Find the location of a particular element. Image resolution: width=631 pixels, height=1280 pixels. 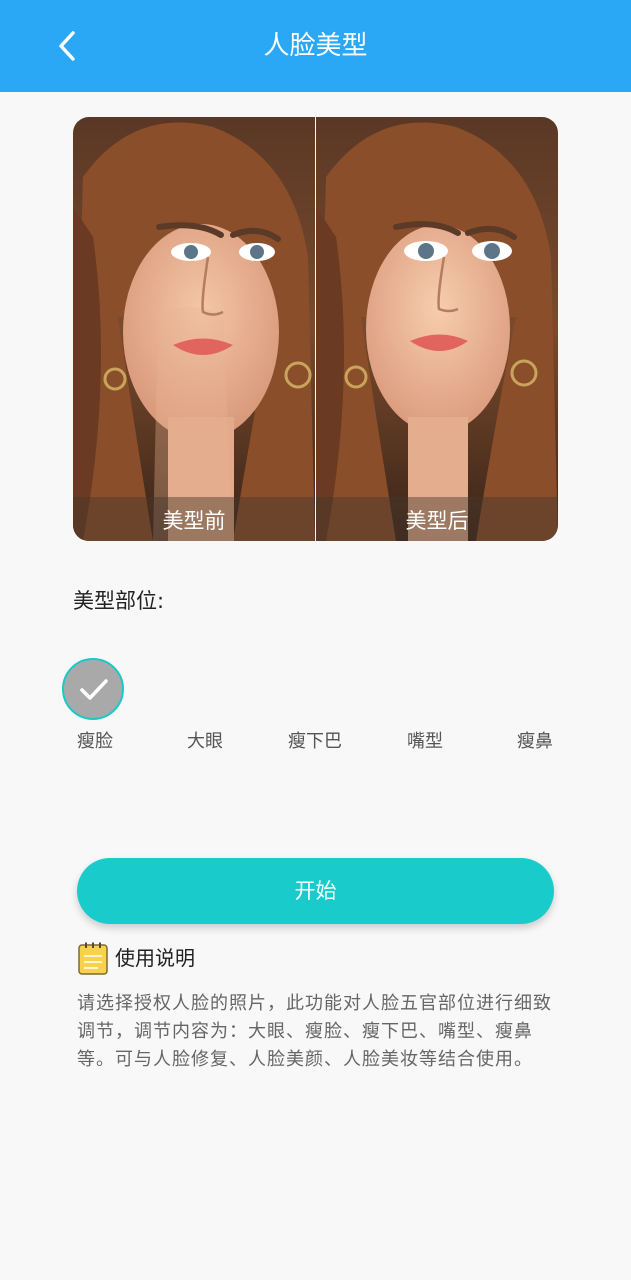

before-photo: 美型前 is located at coordinates (194, 329).